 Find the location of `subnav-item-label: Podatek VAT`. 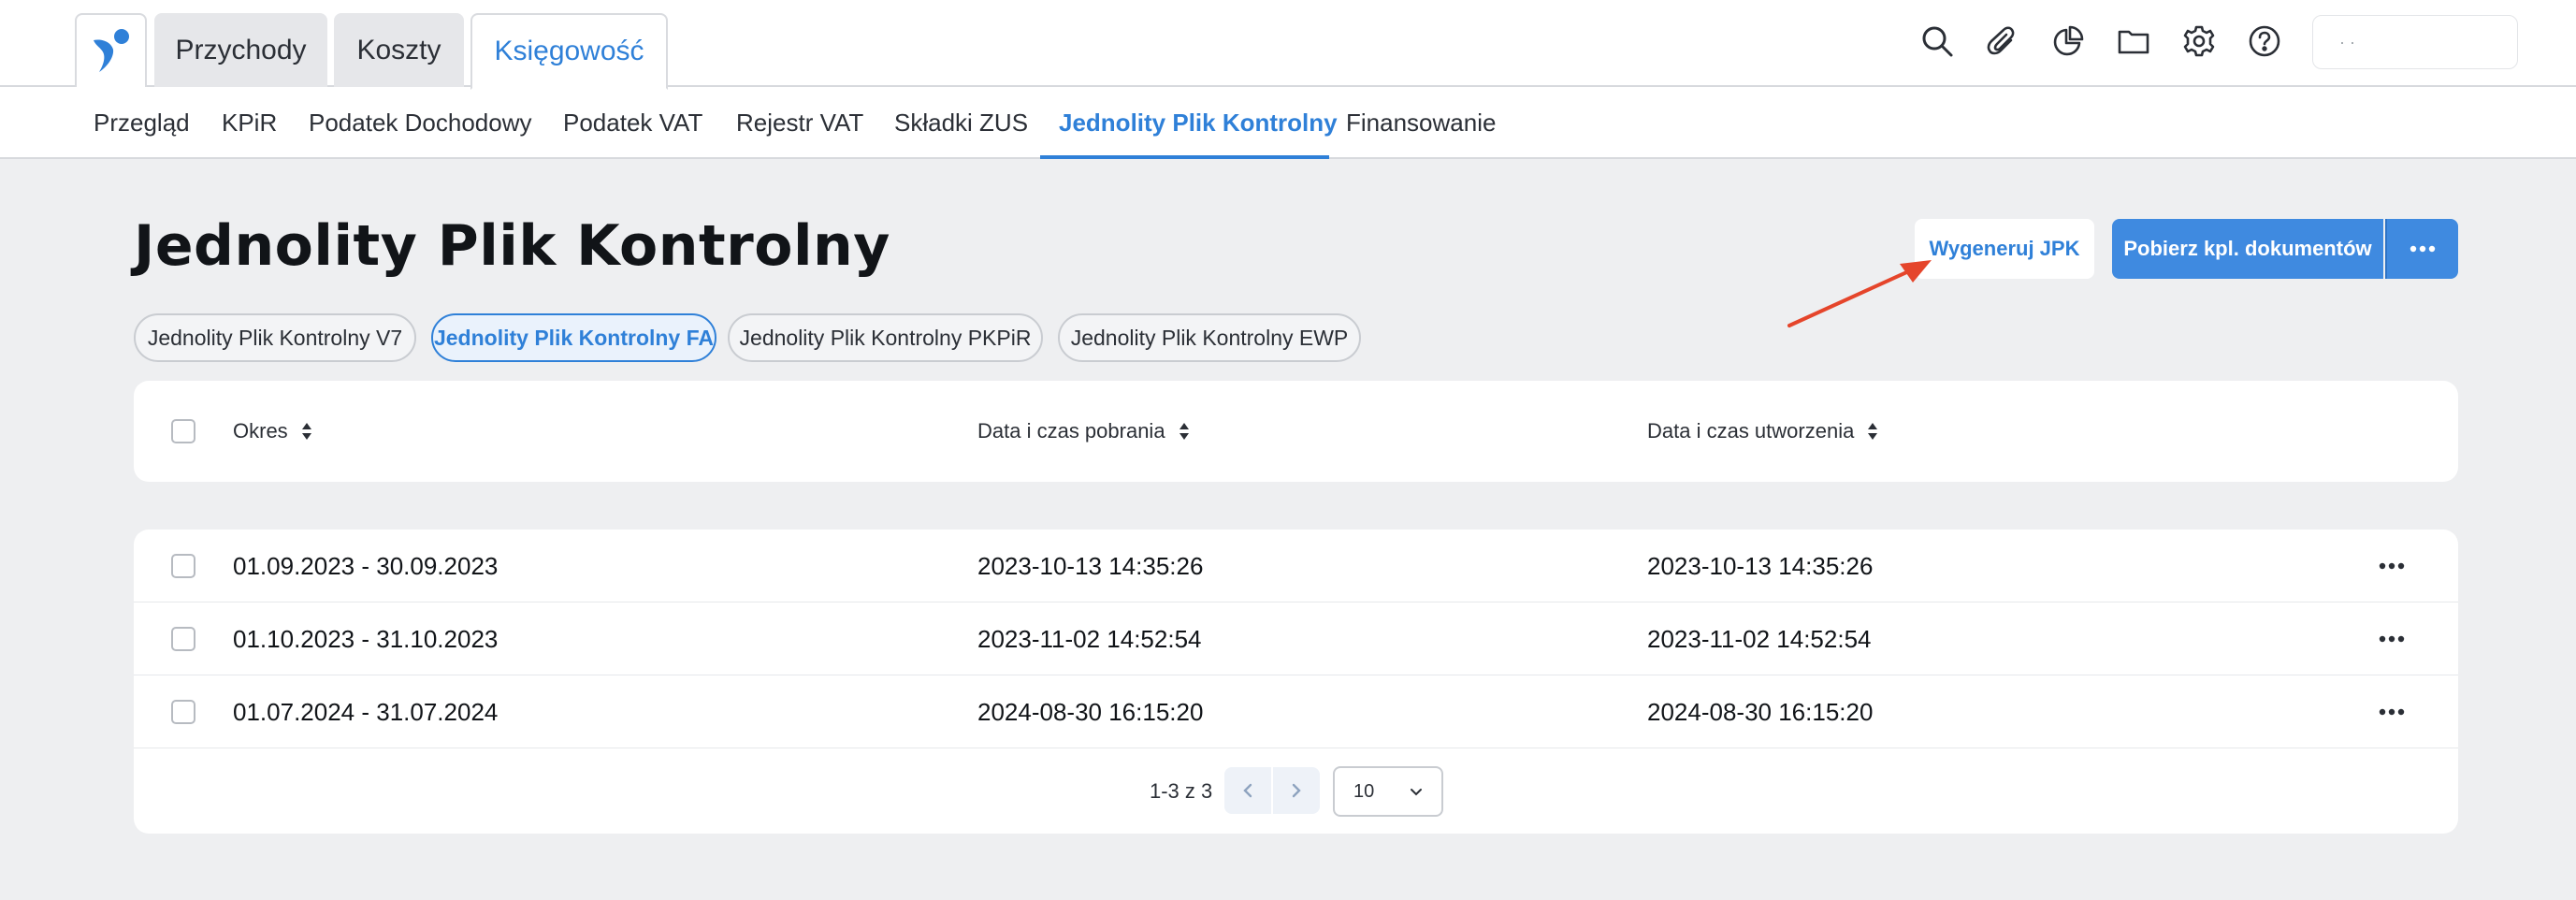

subnav-item-label: Podatek VAT is located at coordinates (633, 123).